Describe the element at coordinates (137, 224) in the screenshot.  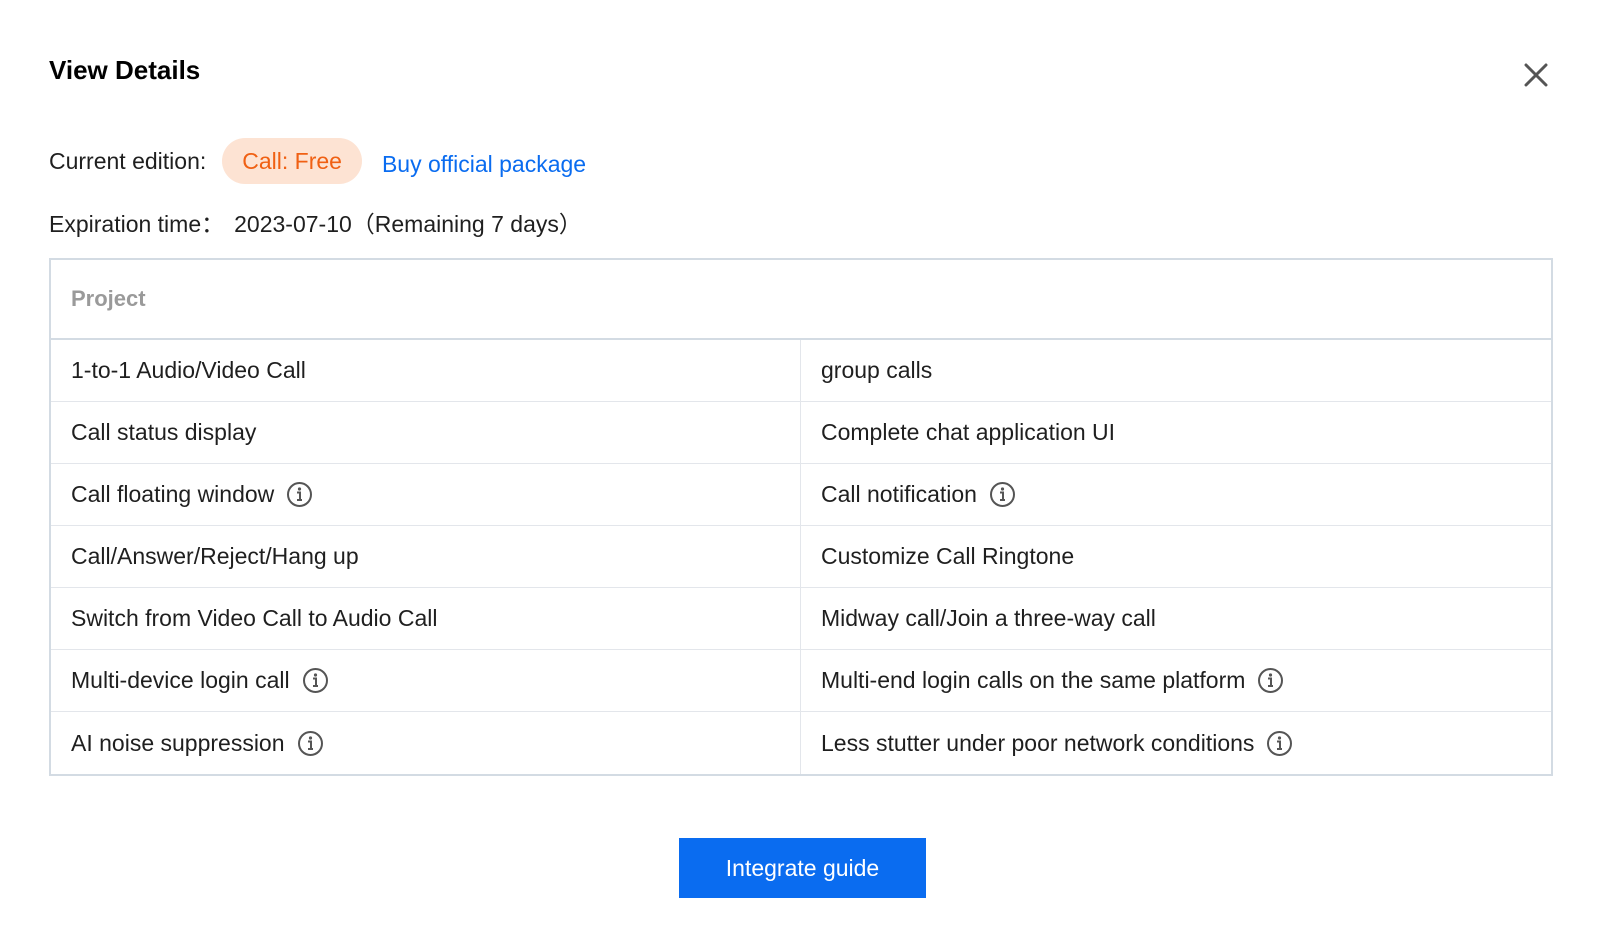
I see `expiration-label: Expiration time：` at that location.